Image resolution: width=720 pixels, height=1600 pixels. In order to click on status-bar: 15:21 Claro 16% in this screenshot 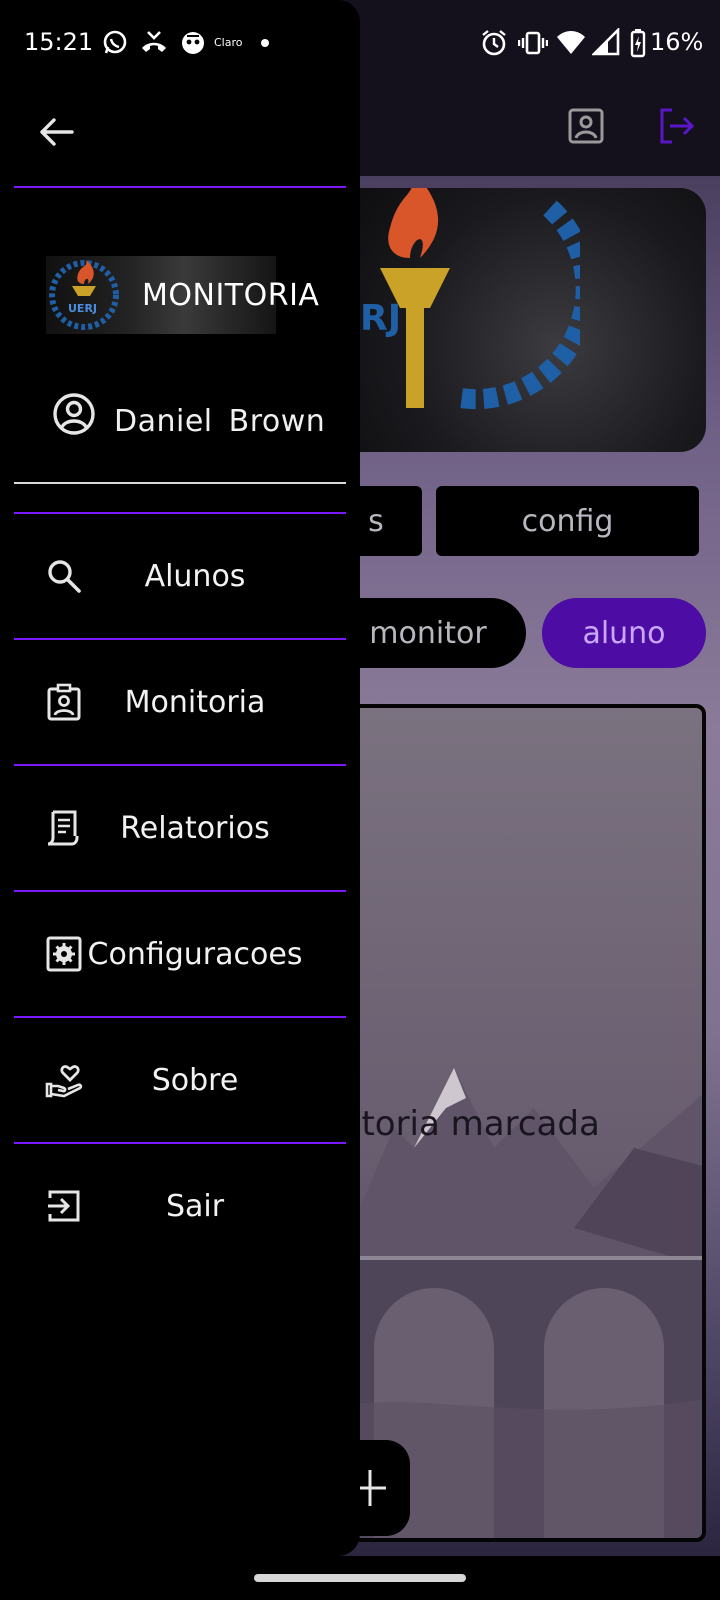, I will do `click(360, 44)`.